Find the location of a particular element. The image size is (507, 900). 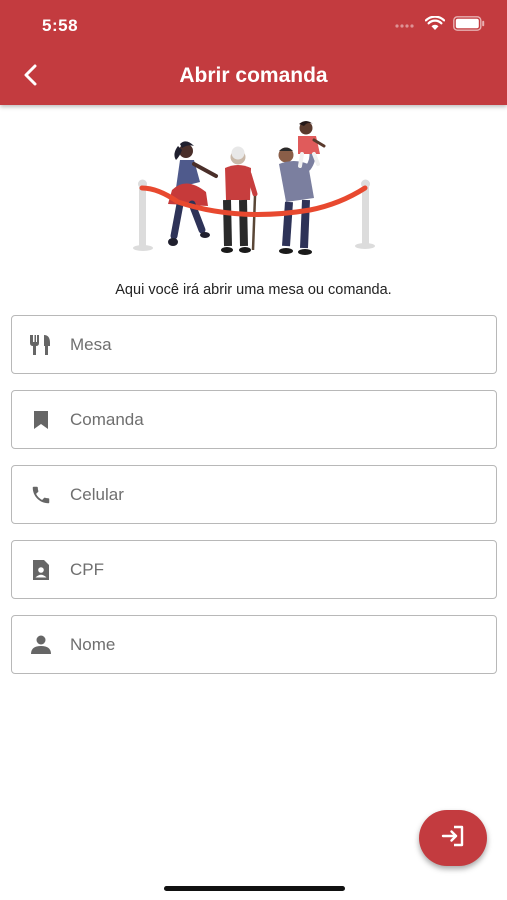

mesa-input is located at coordinates (270, 344).